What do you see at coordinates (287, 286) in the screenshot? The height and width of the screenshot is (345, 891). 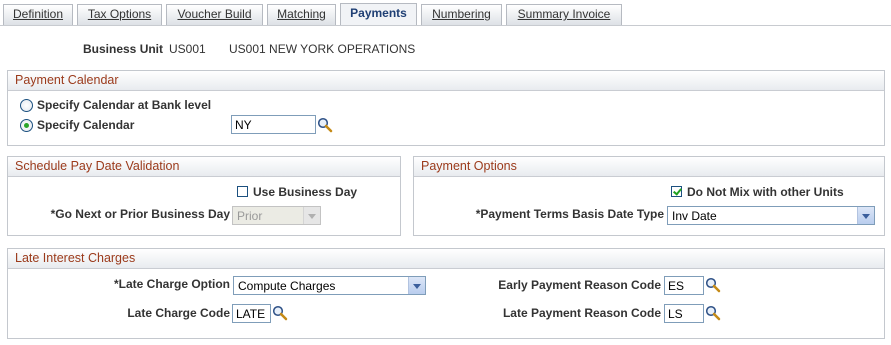 I see `late-charge-option-value: Compute Charges` at bounding box center [287, 286].